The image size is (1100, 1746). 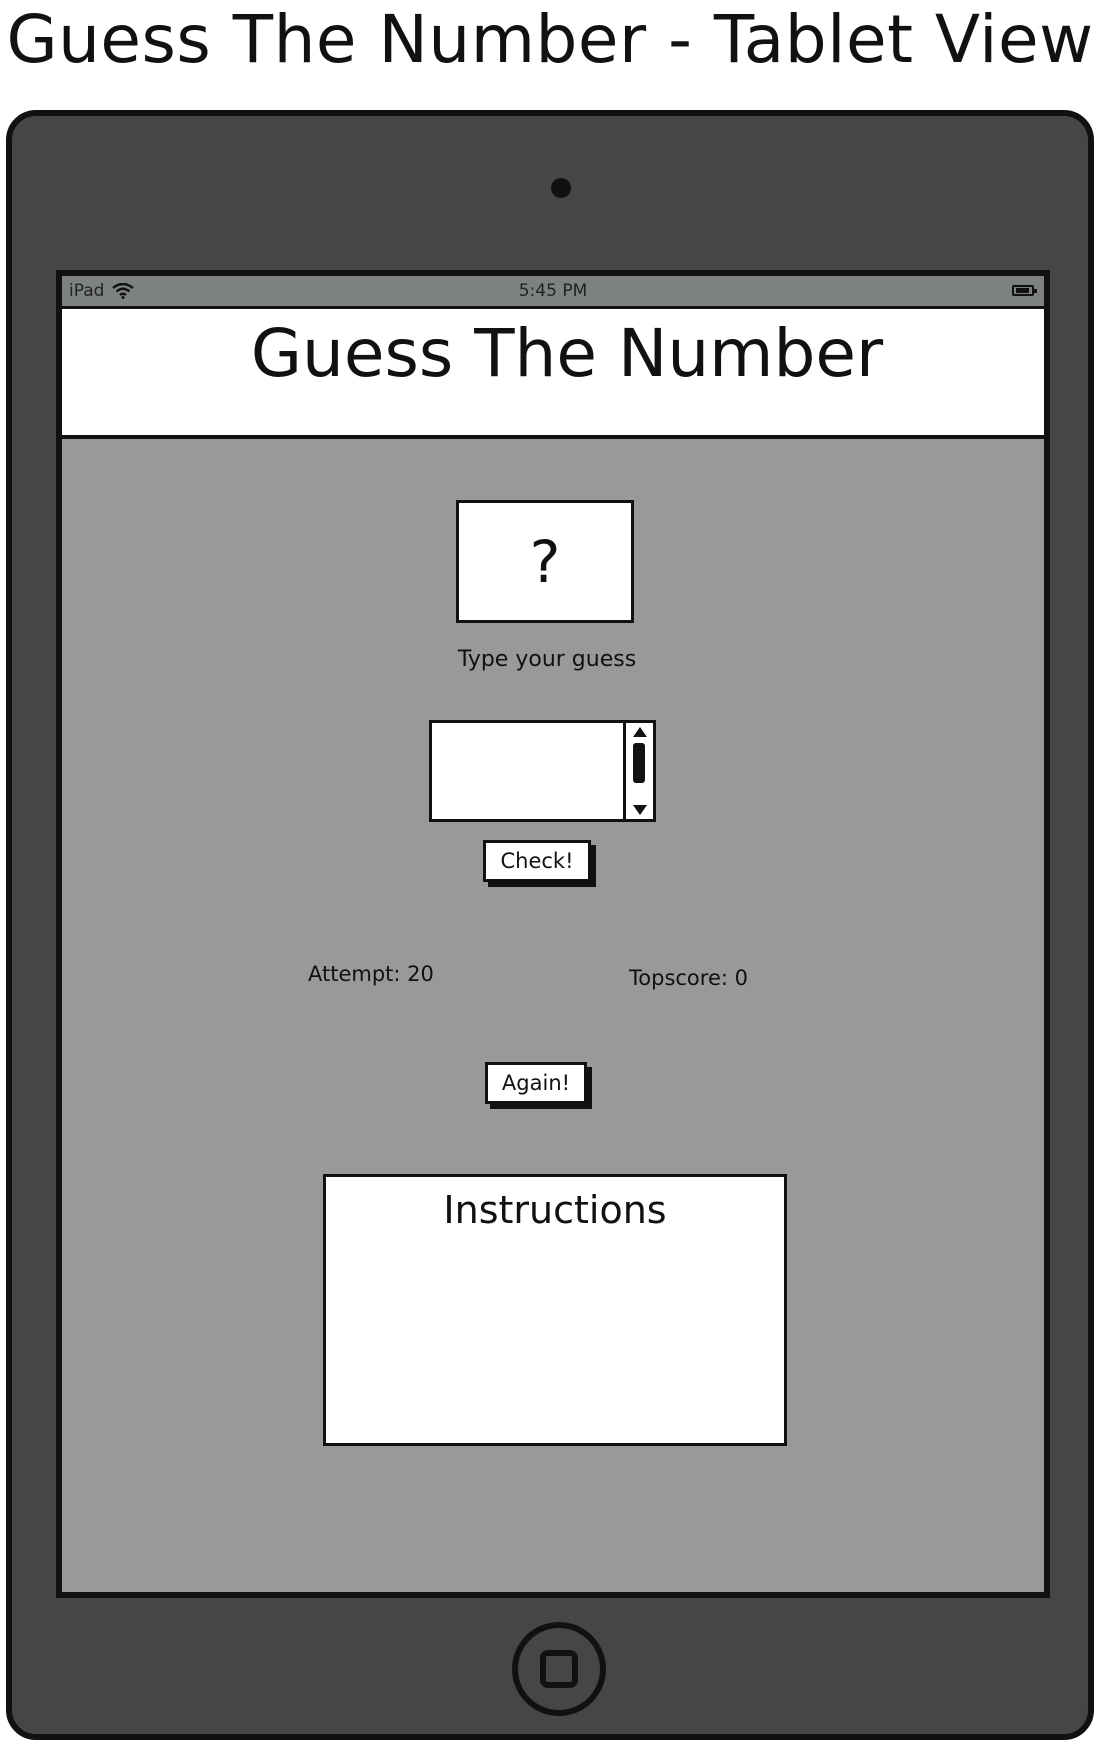 I want to click on guess-number-field, so click(x=542, y=771).